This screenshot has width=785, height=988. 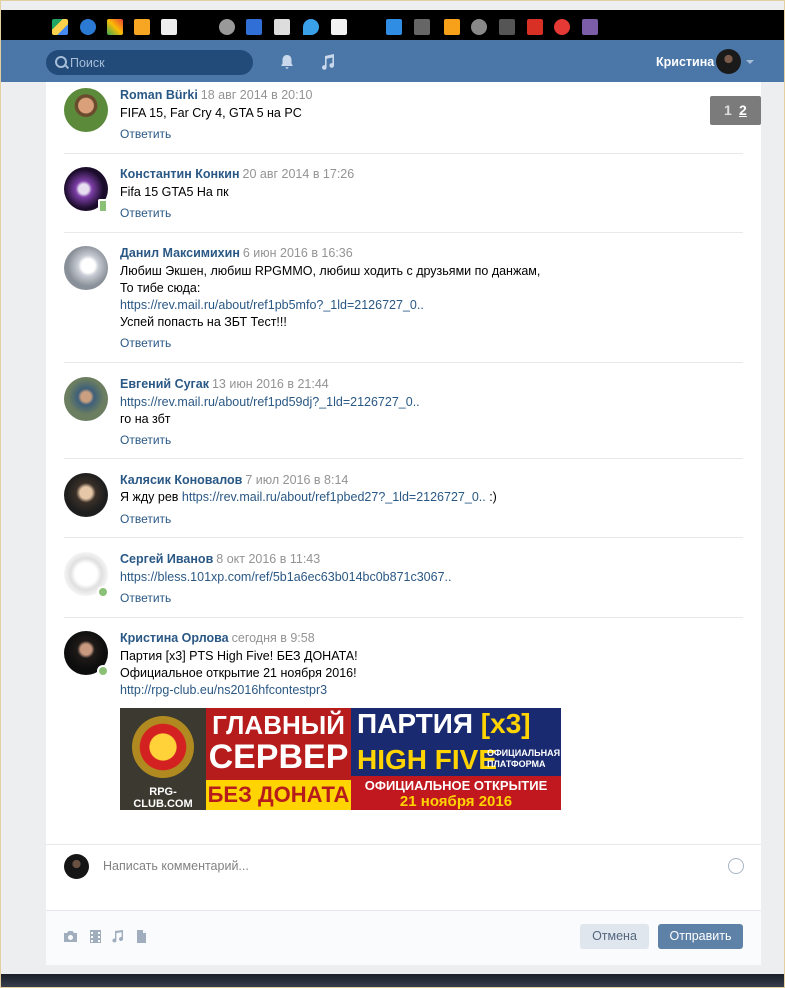 I want to click on comment-text: То тибе сюда:, so click(x=160, y=288).